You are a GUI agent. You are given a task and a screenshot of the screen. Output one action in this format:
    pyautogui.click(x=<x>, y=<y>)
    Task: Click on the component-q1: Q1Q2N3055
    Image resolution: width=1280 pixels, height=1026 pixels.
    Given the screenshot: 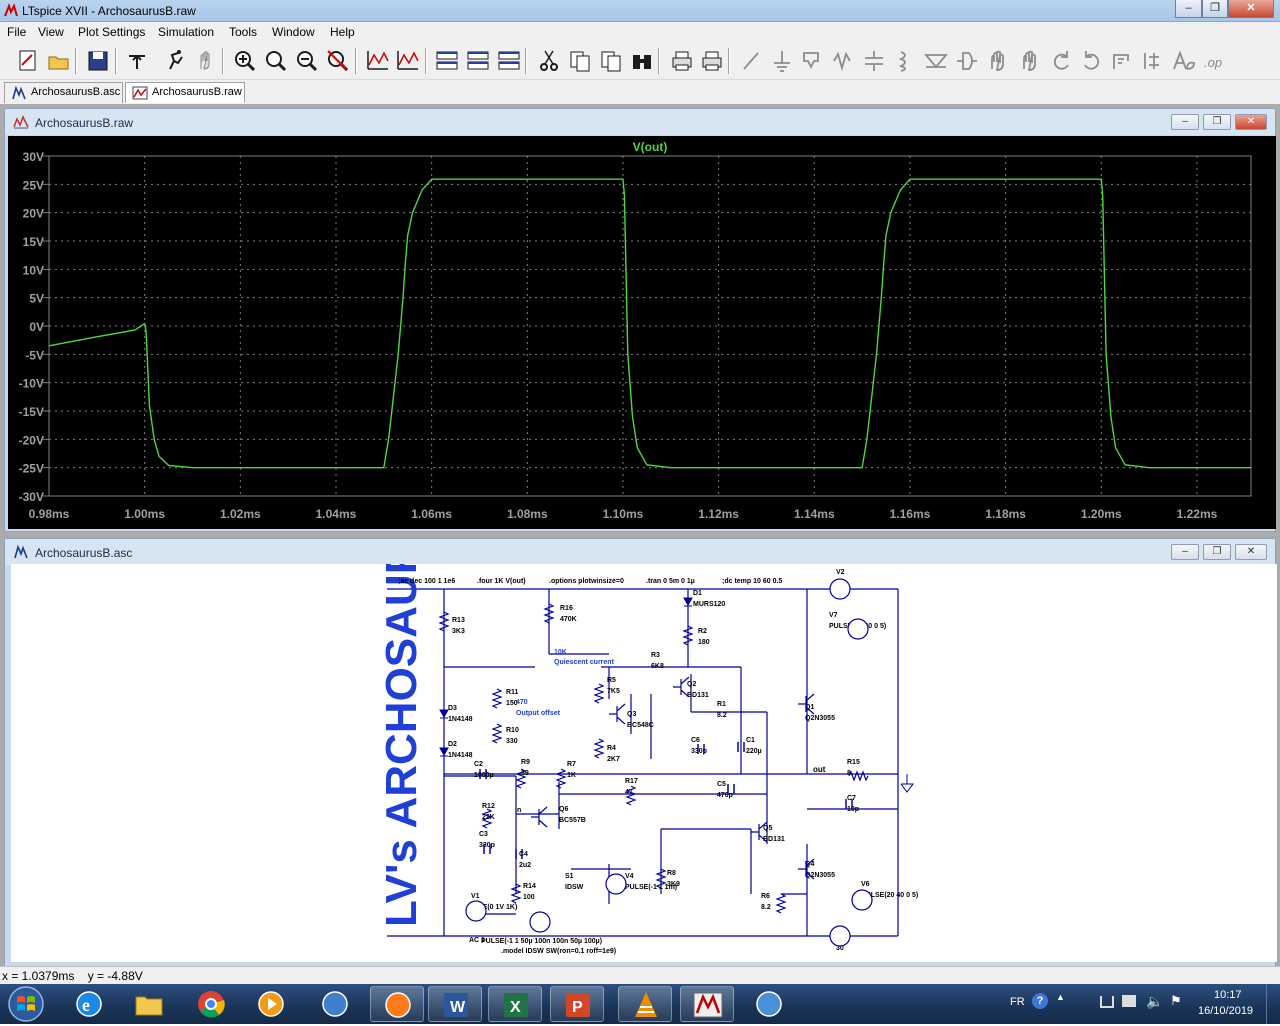 What is the action you would take?
    pyautogui.click(x=820, y=713)
    